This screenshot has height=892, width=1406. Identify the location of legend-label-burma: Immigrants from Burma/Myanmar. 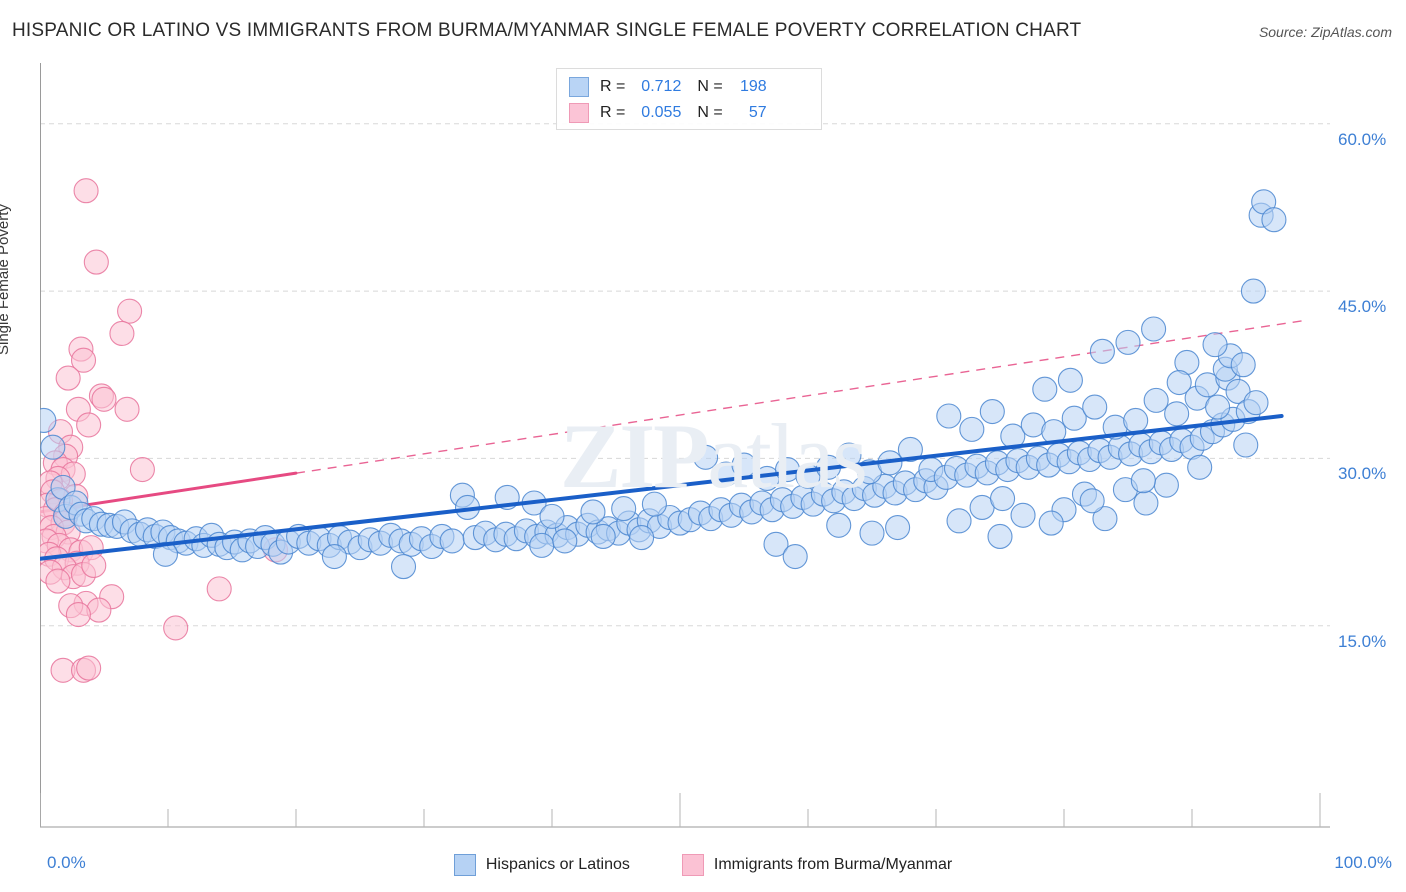
(833, 864).